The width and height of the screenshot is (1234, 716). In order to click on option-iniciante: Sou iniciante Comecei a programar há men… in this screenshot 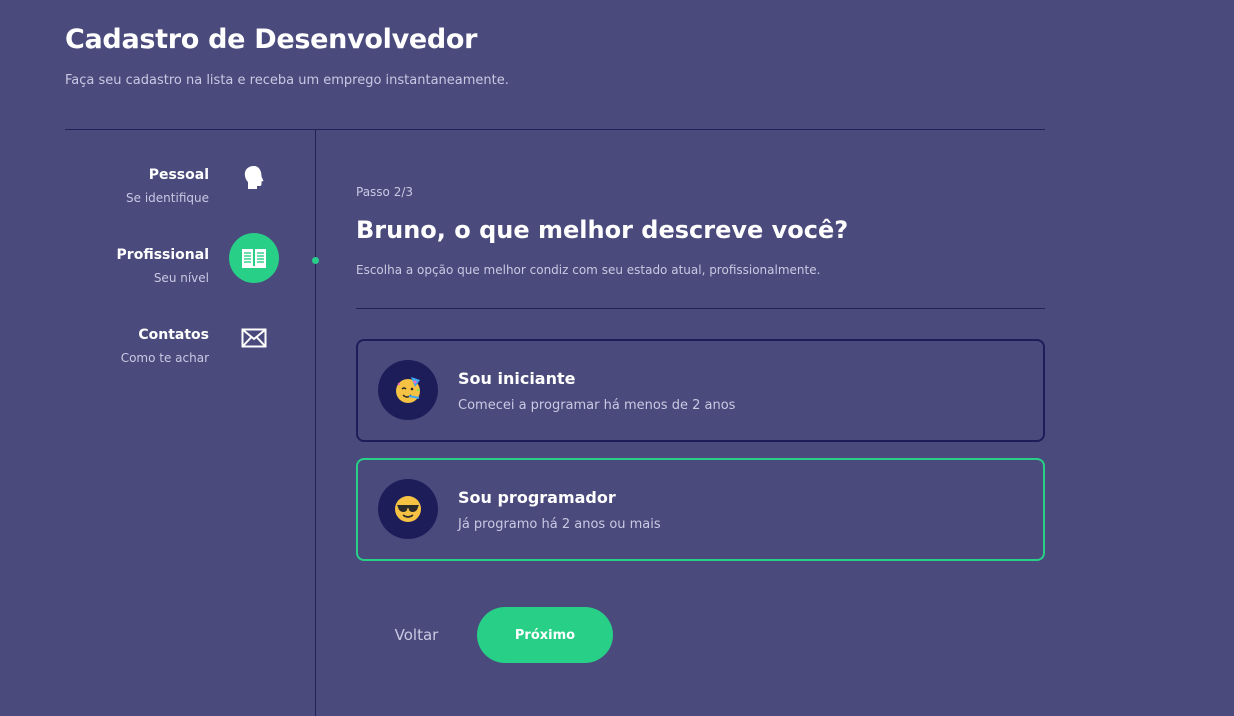, I will do `click(700, 390)`.